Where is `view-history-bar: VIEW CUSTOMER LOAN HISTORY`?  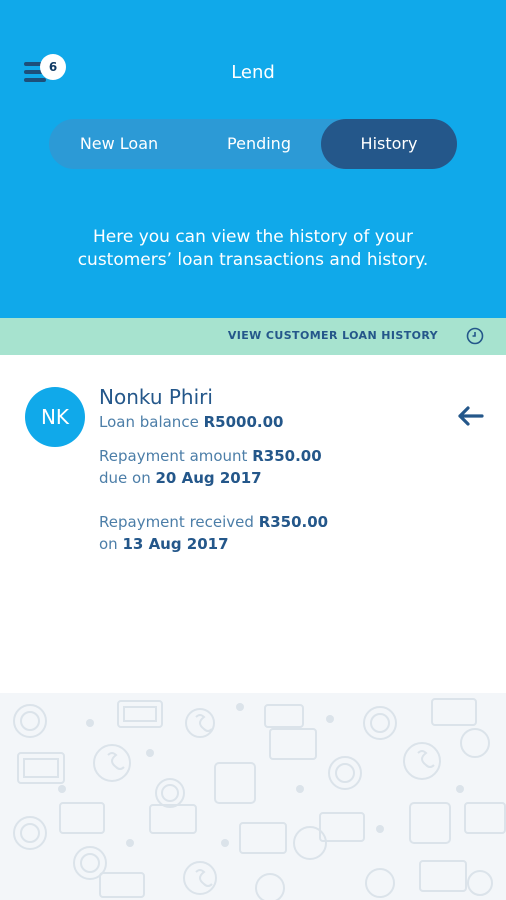
view-history-bar: VIEW CUSTOMER LOAN HISTORY is located at coordinates (253, 336).